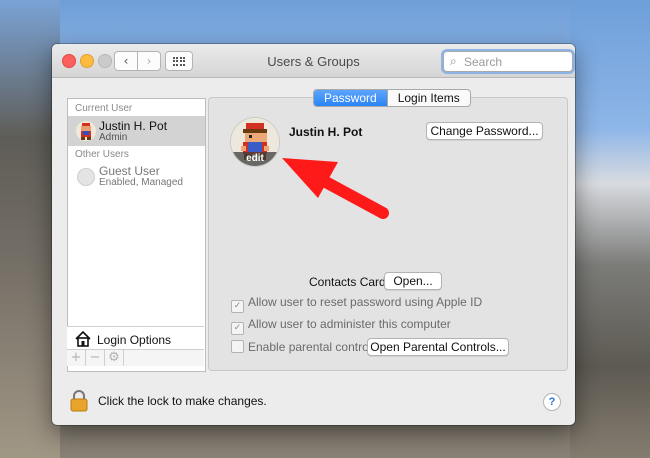 Image resolution: width=650 pixels, height=458 pixels. I want to click on option-parental-controls-label: Enable parental controls, so click(313, 347).